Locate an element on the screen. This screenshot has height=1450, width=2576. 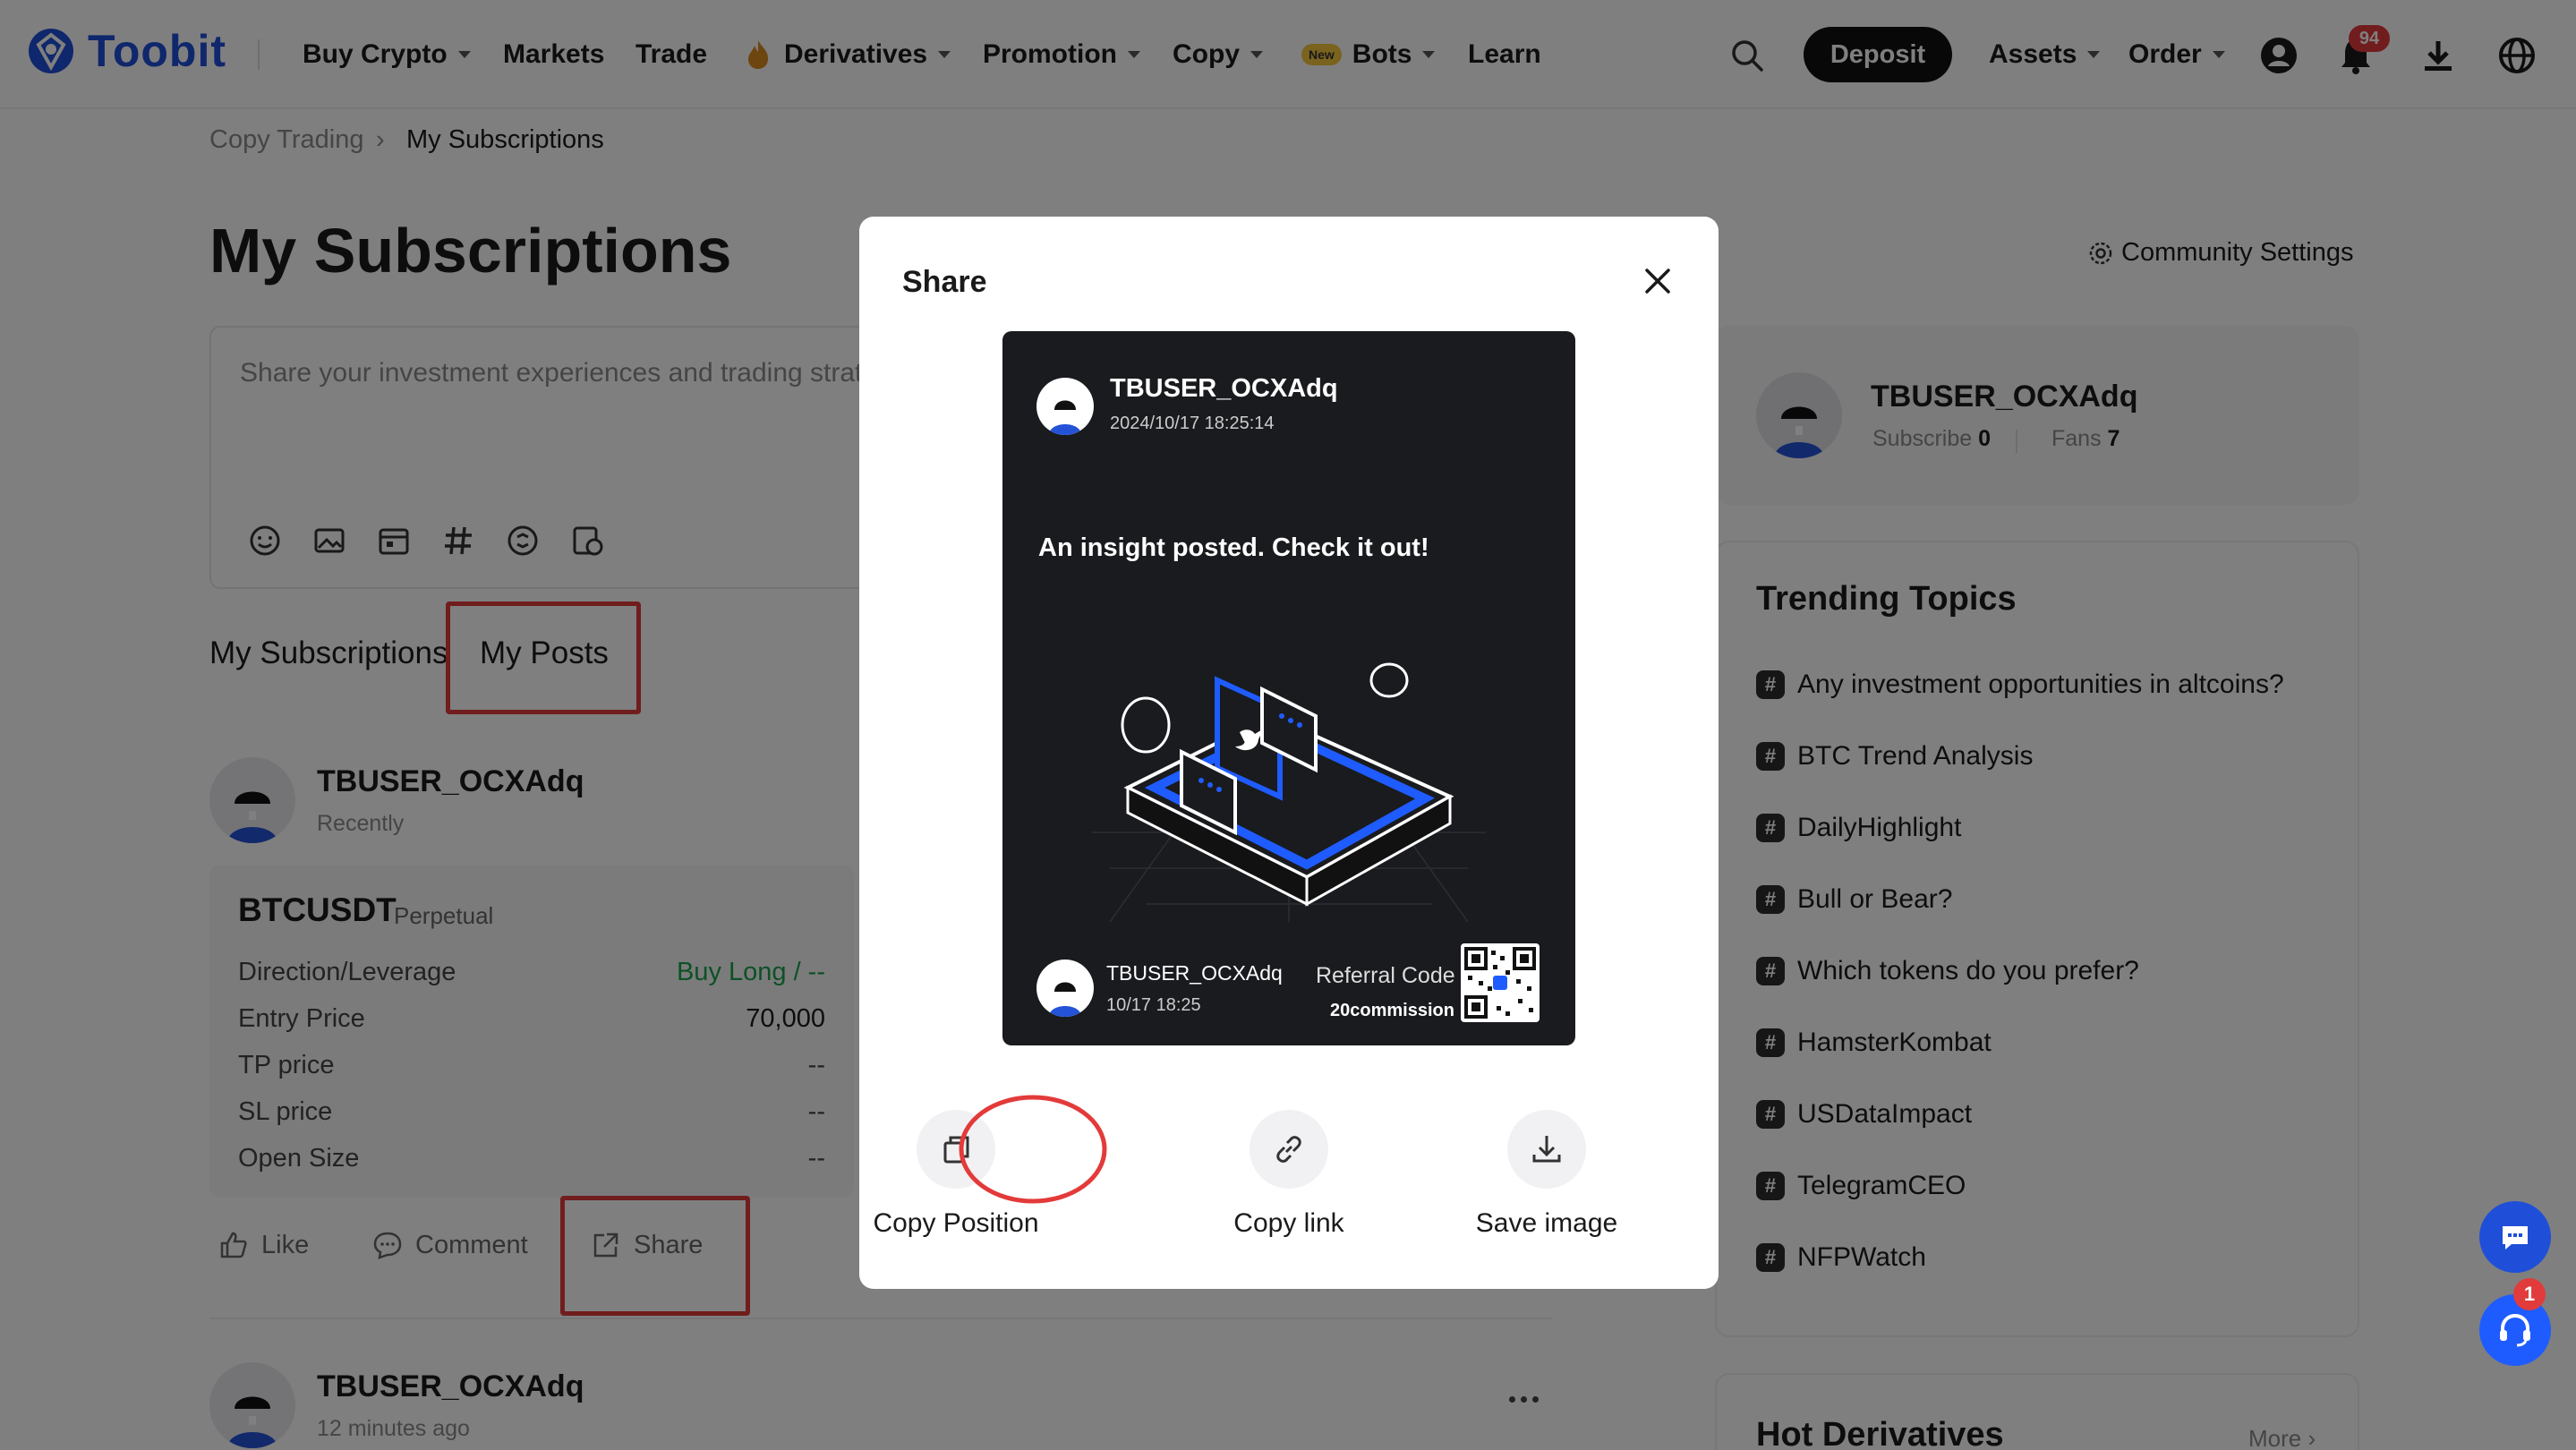
copy-link-button: Copy link is located at coordinates (1288, 1174).